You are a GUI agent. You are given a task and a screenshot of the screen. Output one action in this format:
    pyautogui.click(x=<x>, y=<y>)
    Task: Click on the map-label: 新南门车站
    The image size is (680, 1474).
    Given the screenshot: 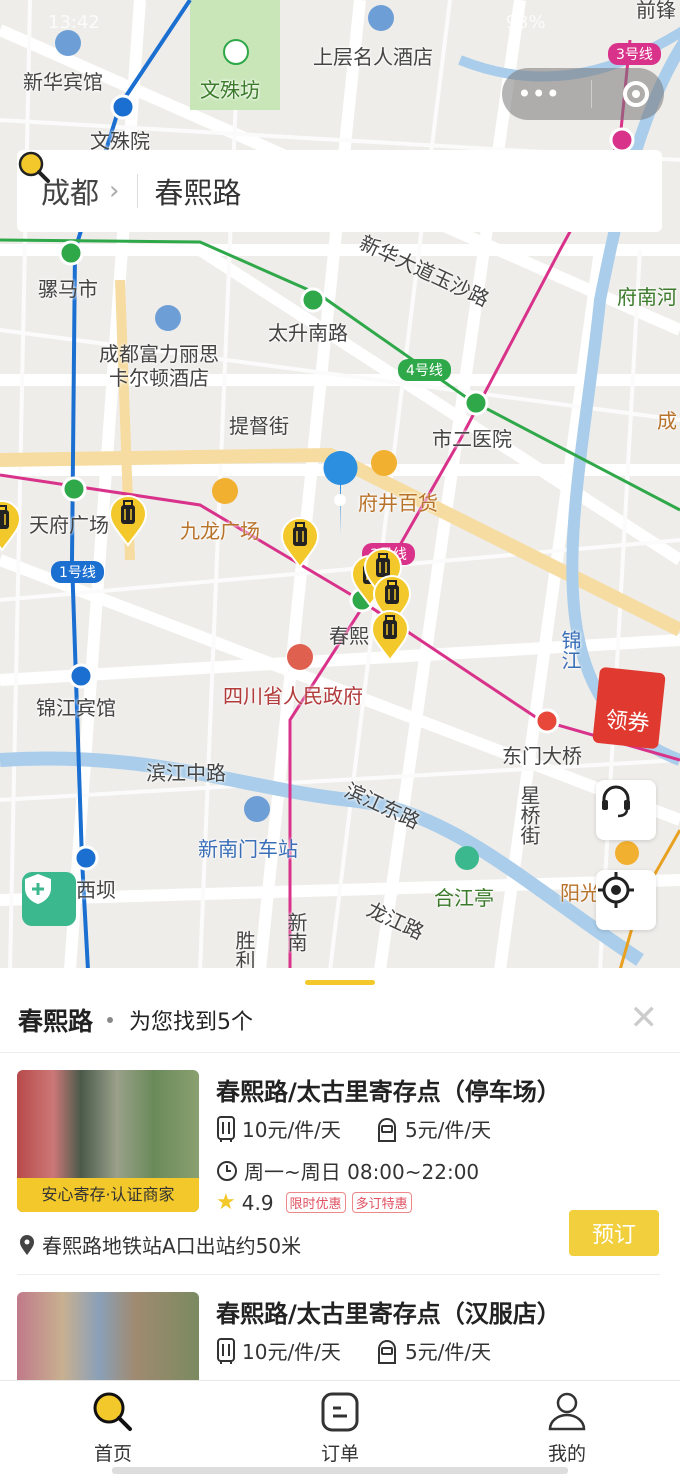 What is the action you would take?
    pyautogui.click(x=248, y=849)
    